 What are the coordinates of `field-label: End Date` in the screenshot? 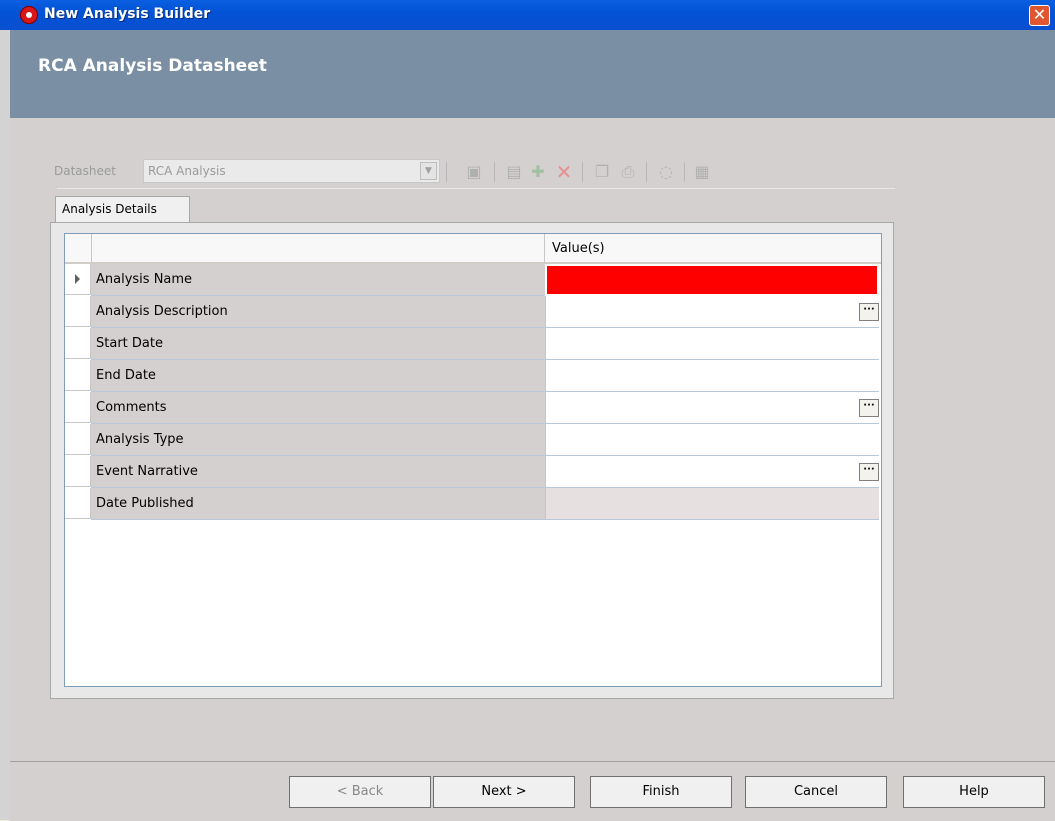 It's located at (126, 375).